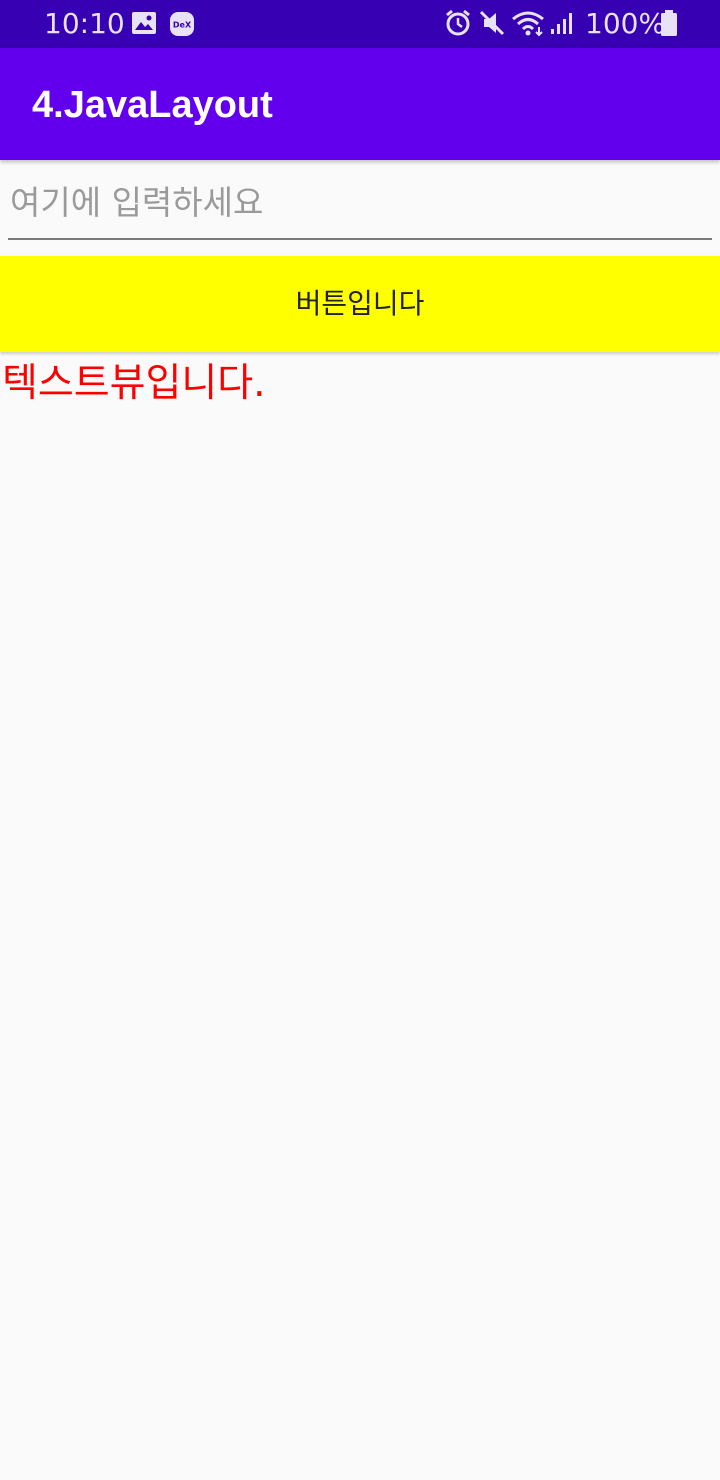 This screenshot has height=1480, width=720. Describe the element at coordinates (84, 23) in the screenshot. I see `status-time: 10:10` at that location.